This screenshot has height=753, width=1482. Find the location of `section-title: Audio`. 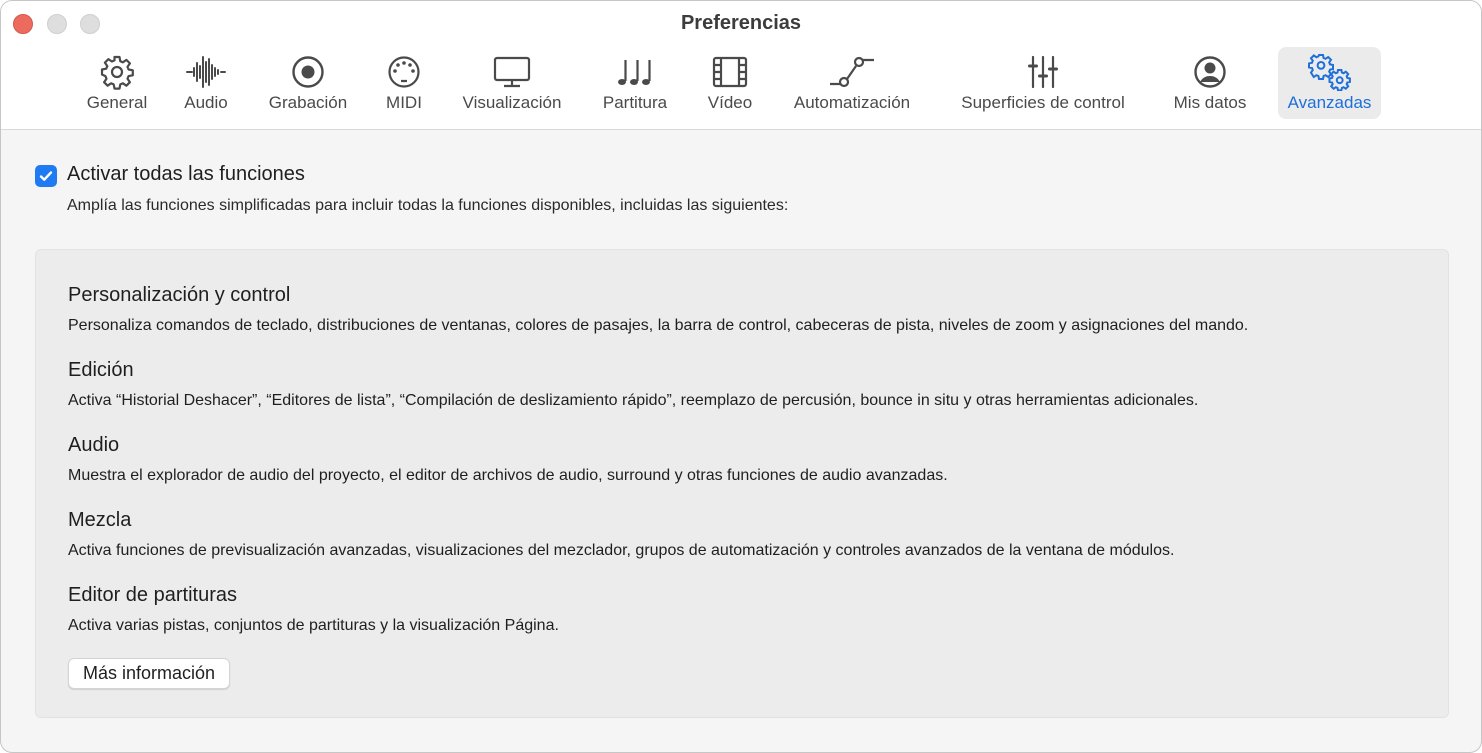

section-title: Audio is located at coordinates (94, 445).